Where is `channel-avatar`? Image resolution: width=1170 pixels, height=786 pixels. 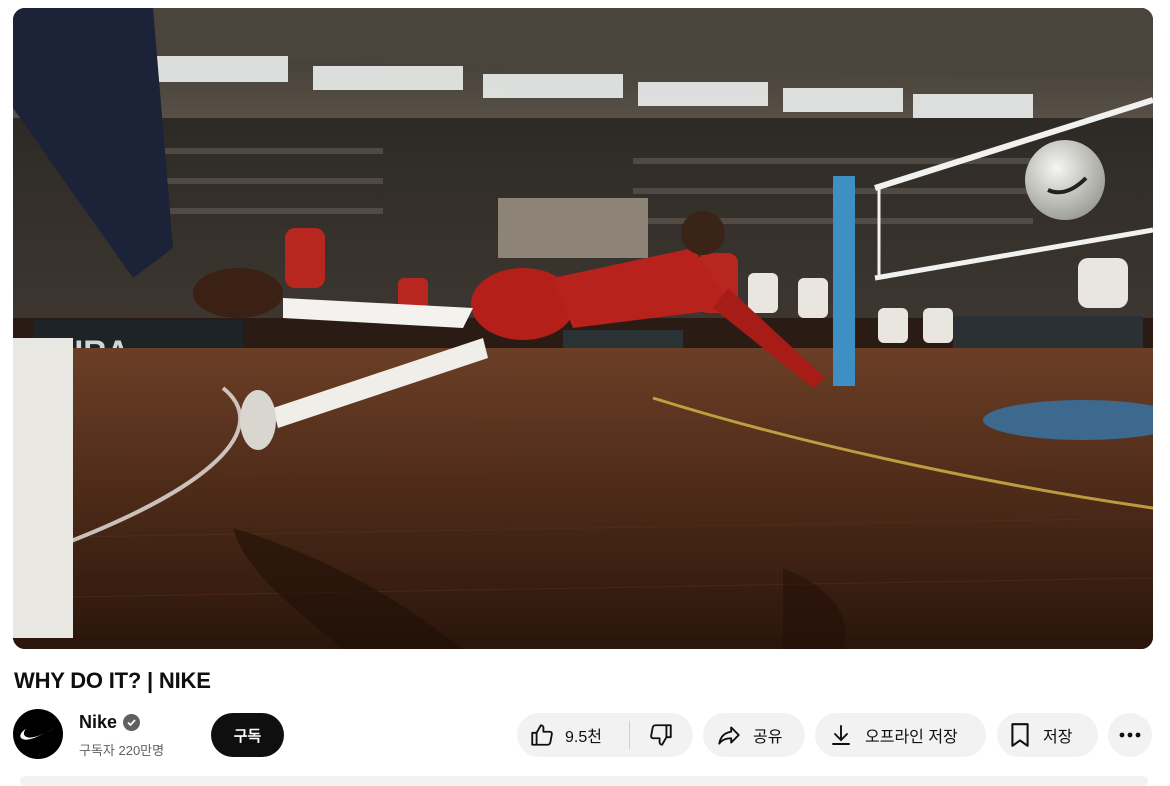
channel-avatar is located at coordinates (38, 734).